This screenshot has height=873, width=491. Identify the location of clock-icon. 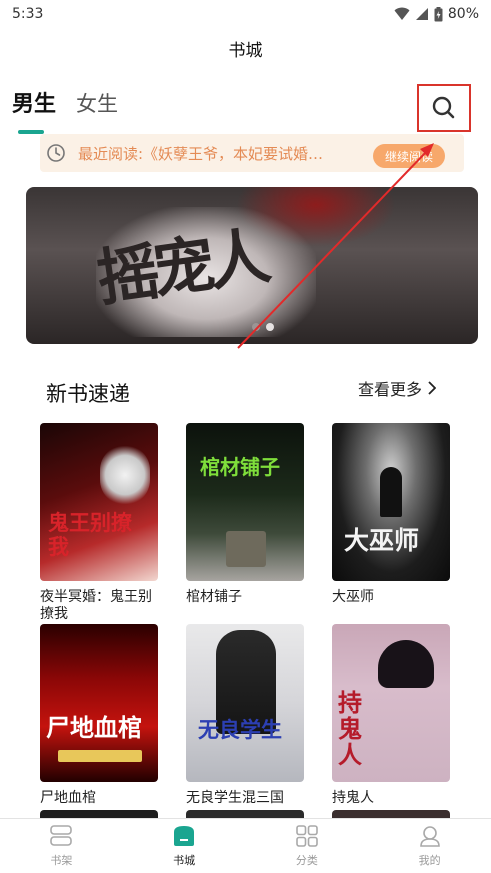
(56, 153).